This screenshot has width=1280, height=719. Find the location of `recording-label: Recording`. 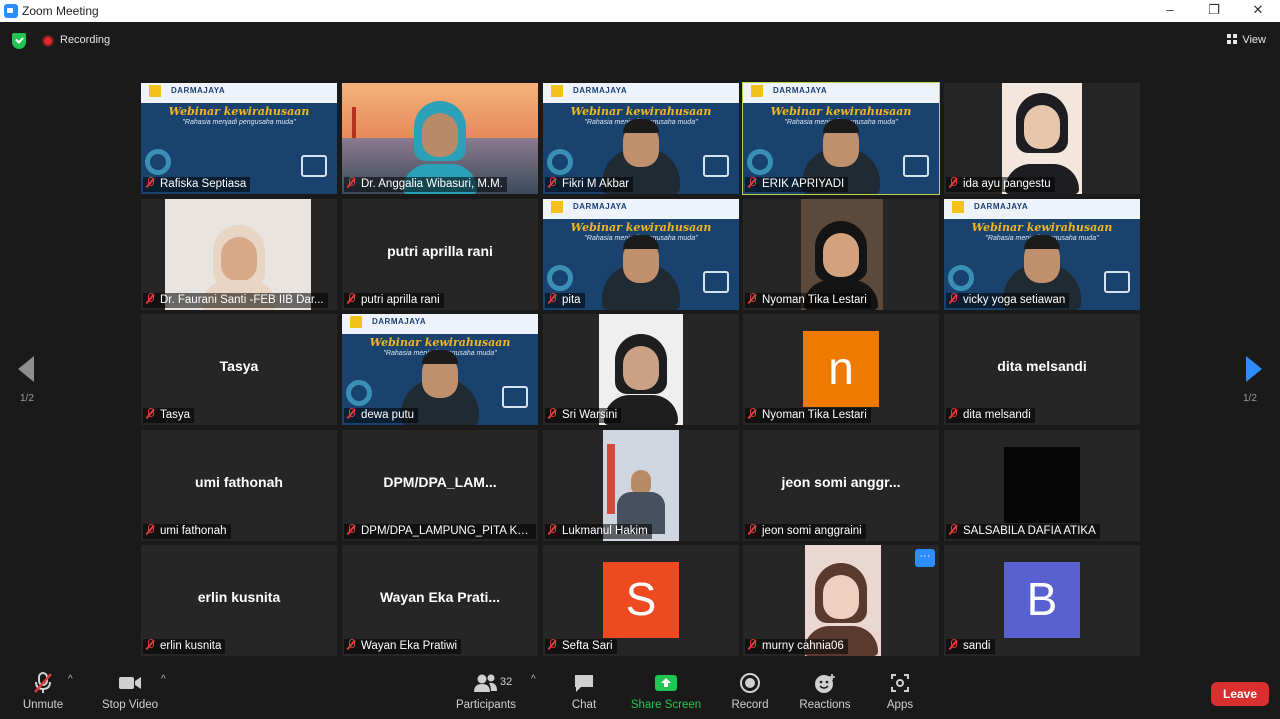

recording-label: Recording is located at coordinates (85, 40).